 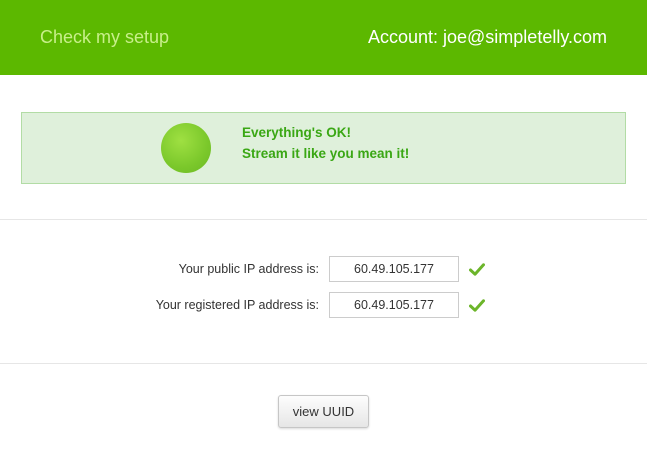 What do you see at coordinates (326, 153) in the screenshot?
I see `status-tagline: Stream it like you mean it!` at bounding box center [326, 153].